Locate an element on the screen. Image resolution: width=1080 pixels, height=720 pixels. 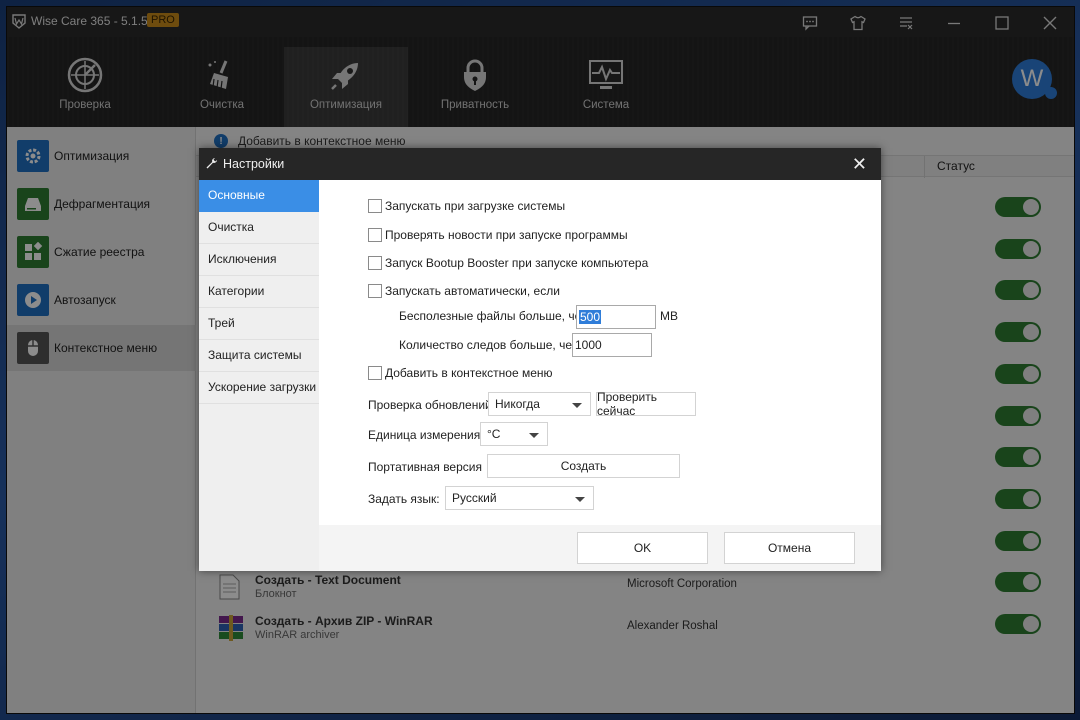
junk-files-label: Бесполезные файлы больше, чем is located at coordinates (494, 316).